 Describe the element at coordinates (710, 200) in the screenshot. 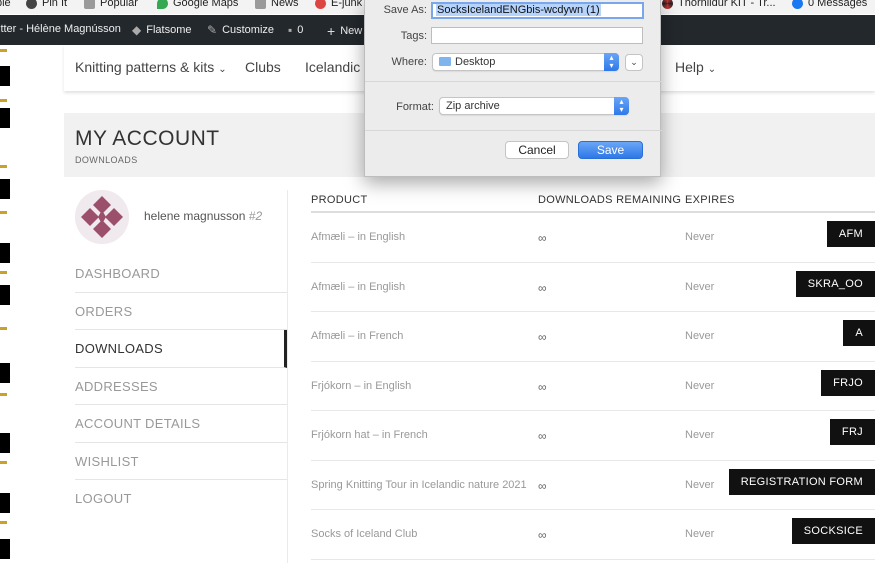

I see `column-header-expires: EXPIRES` at that location.